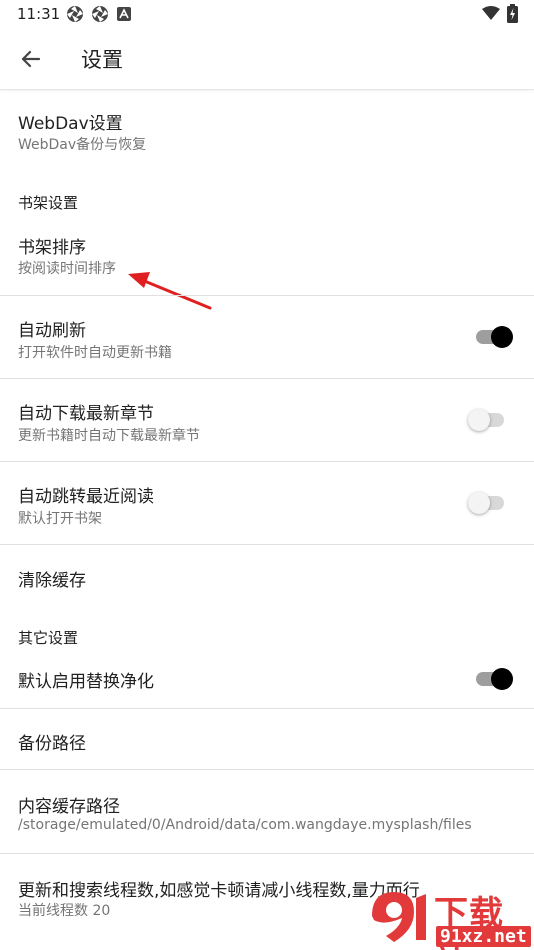 The height and width of the screenshot is (950, 534). I want to click on webdav-settings-item: WebDav设置 WebDav备份与恢复, so click(267, 132).